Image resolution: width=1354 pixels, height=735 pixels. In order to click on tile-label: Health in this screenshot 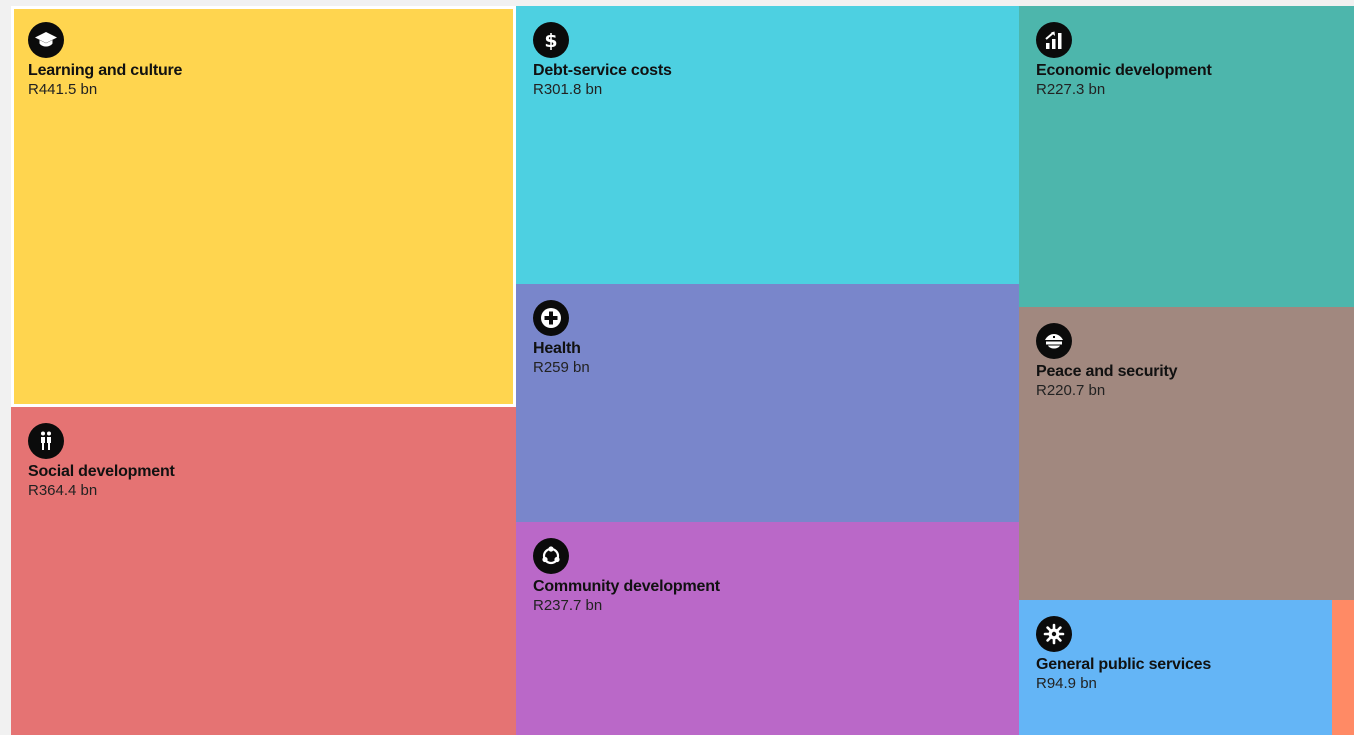, I will do `click(557, 348)`.